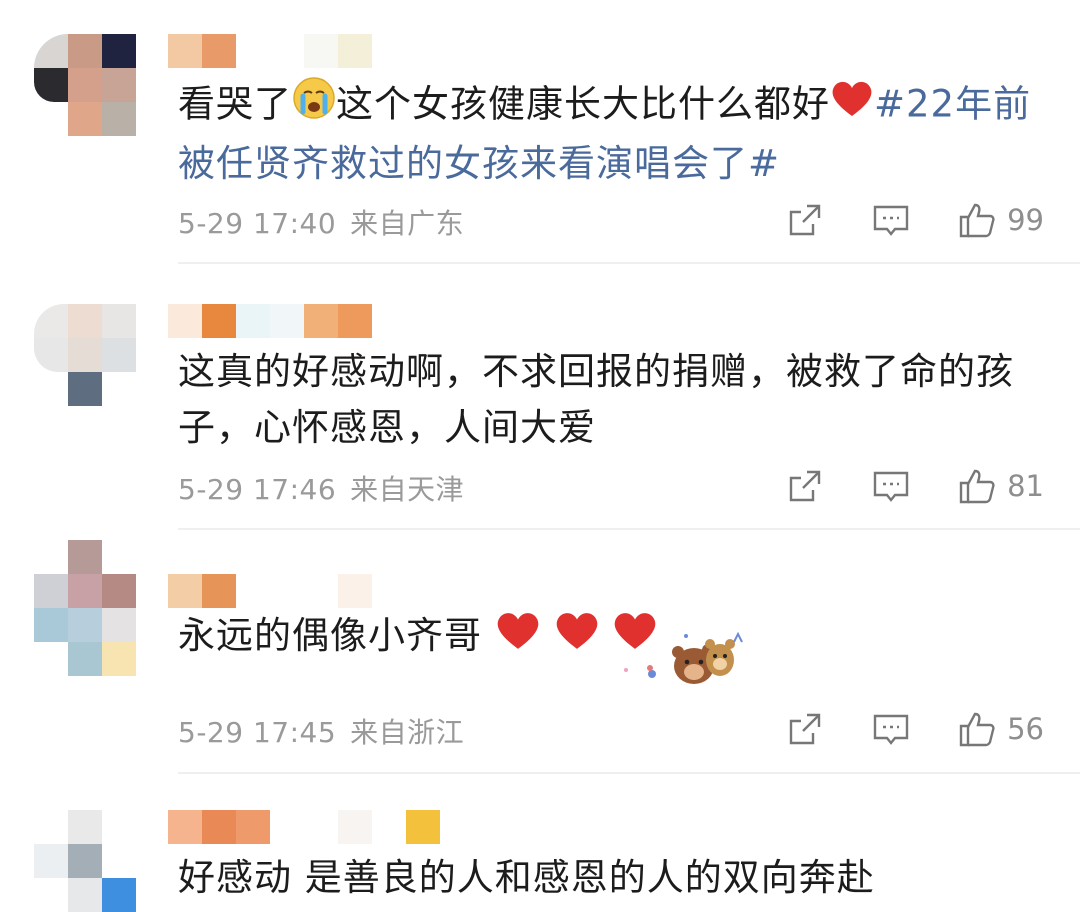 Image resolution: width=1080 pixels, height=912 pixels. What do you see at coordinates (1025, 729) in the screenshot?
I see `like-count: 56` at bounding box center [1025, 729].